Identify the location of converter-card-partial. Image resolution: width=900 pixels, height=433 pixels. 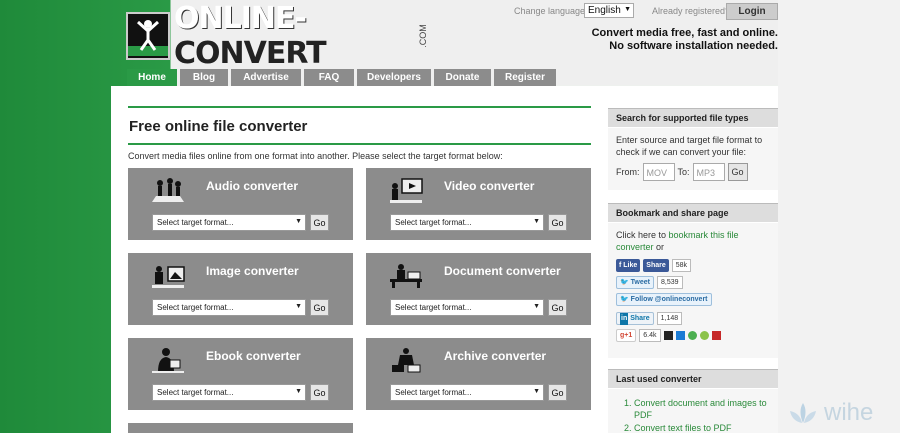
(240, 428).